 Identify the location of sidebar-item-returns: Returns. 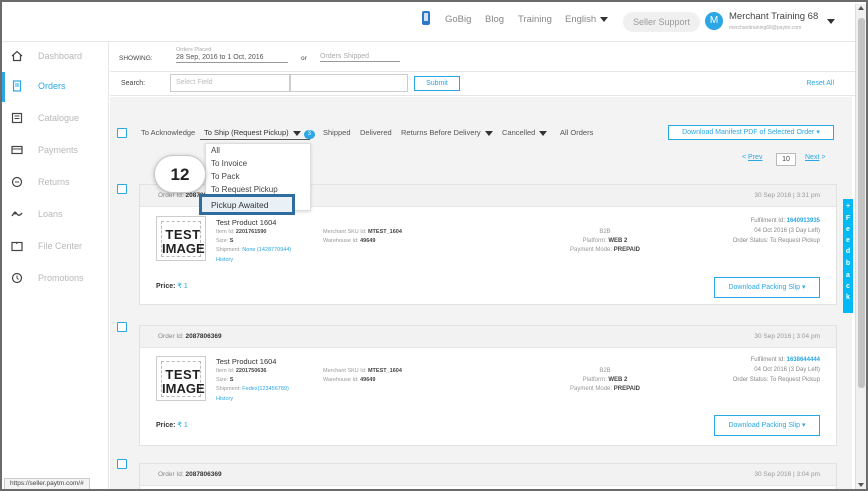
(55, 183).